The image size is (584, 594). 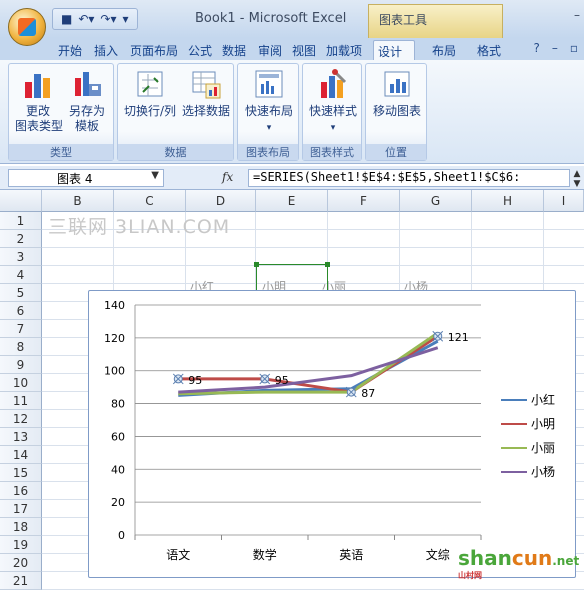 What do you see at coordinates (444, 50) in the screenshot?
I see `tab-layout: 布局` at bounding box center [444, 50].